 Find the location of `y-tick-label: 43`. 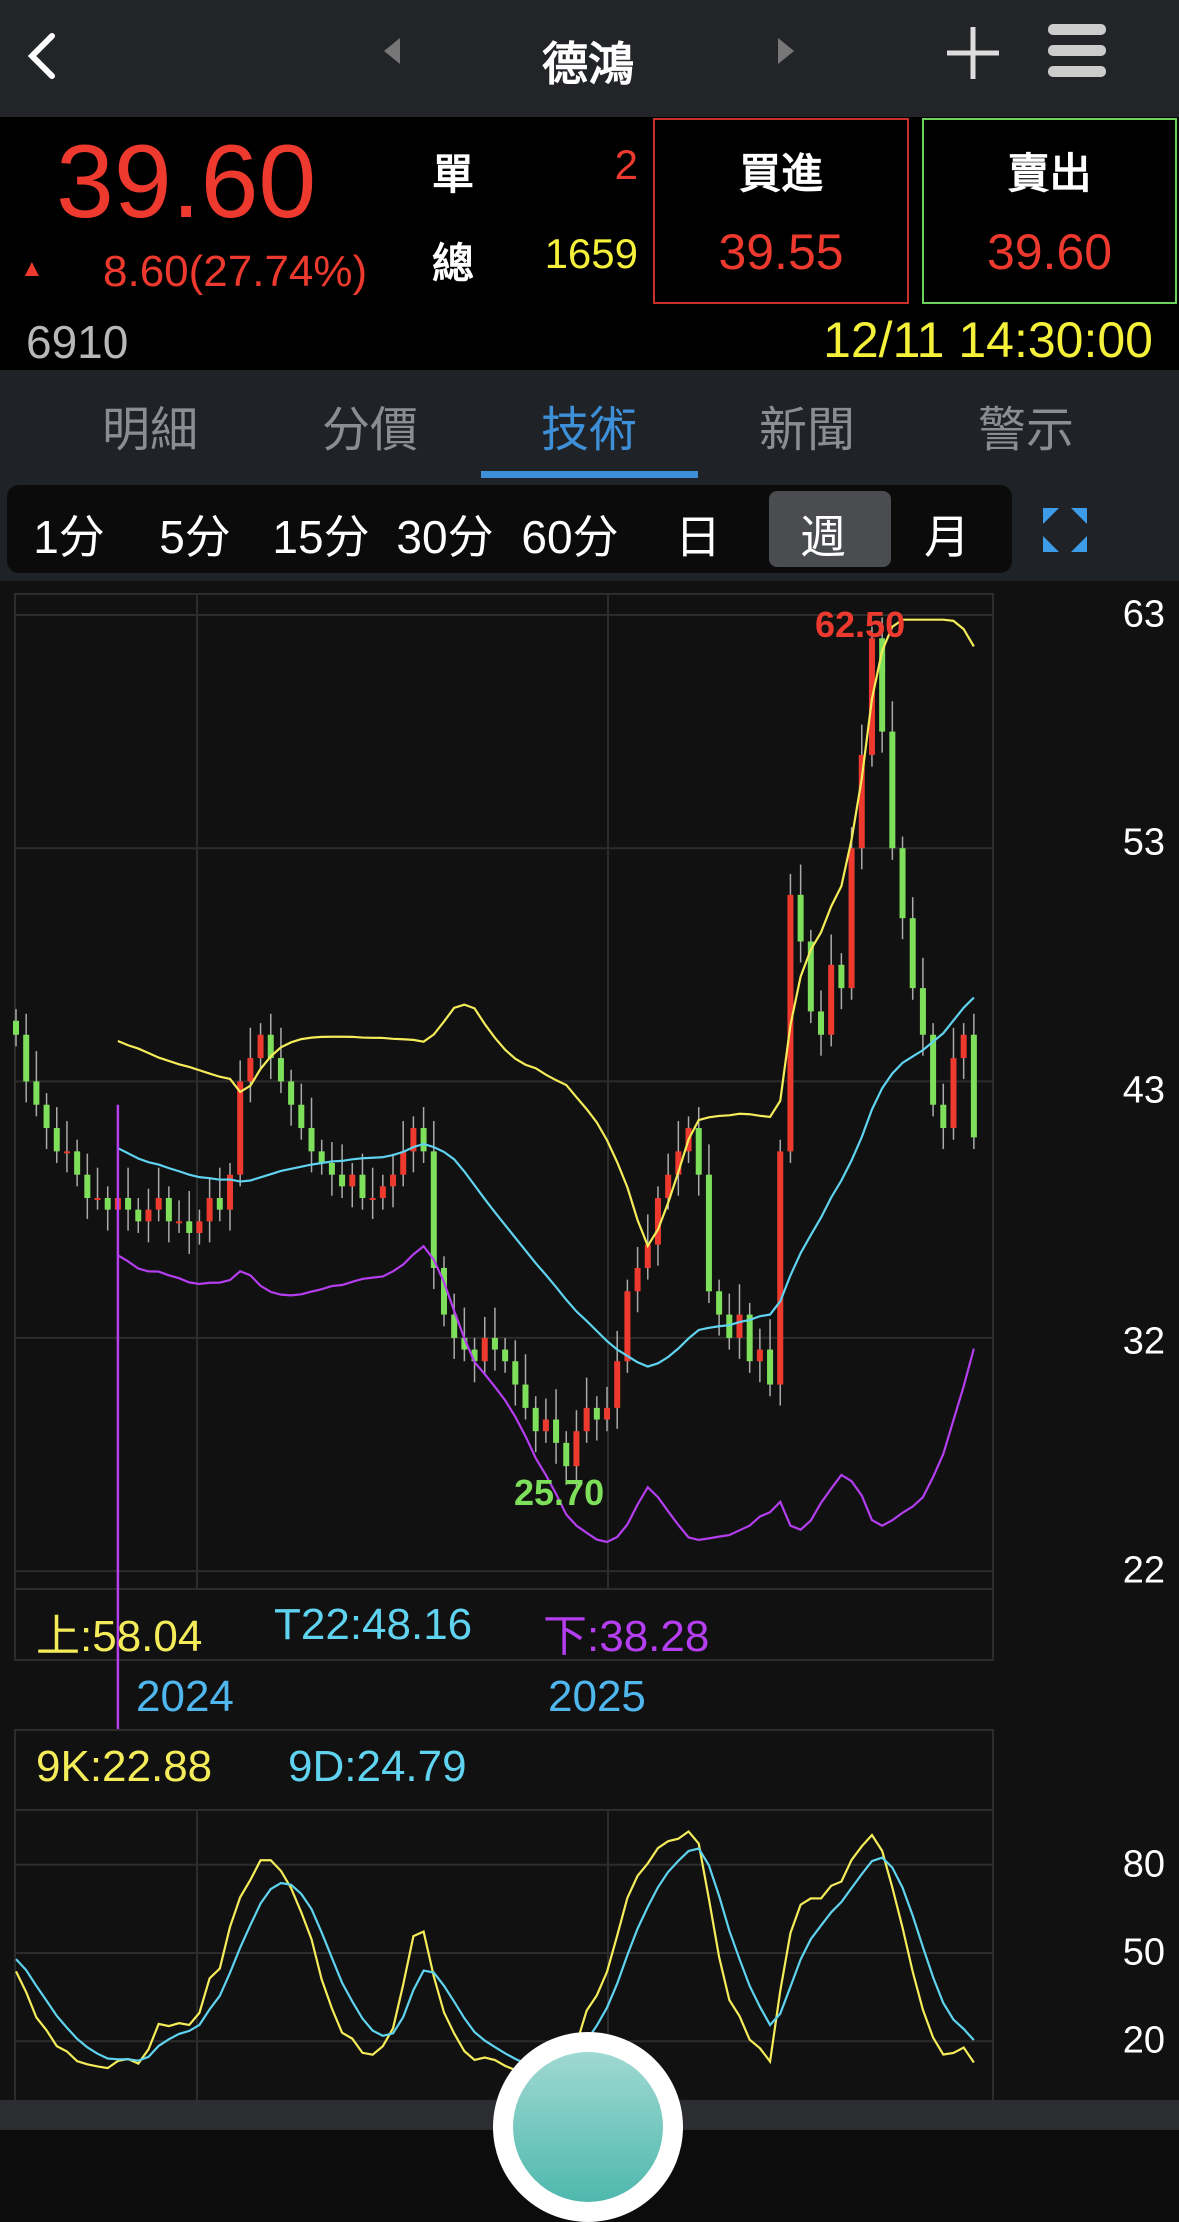

y-tick-label: 43 is located at coordinates (1143, 1090).